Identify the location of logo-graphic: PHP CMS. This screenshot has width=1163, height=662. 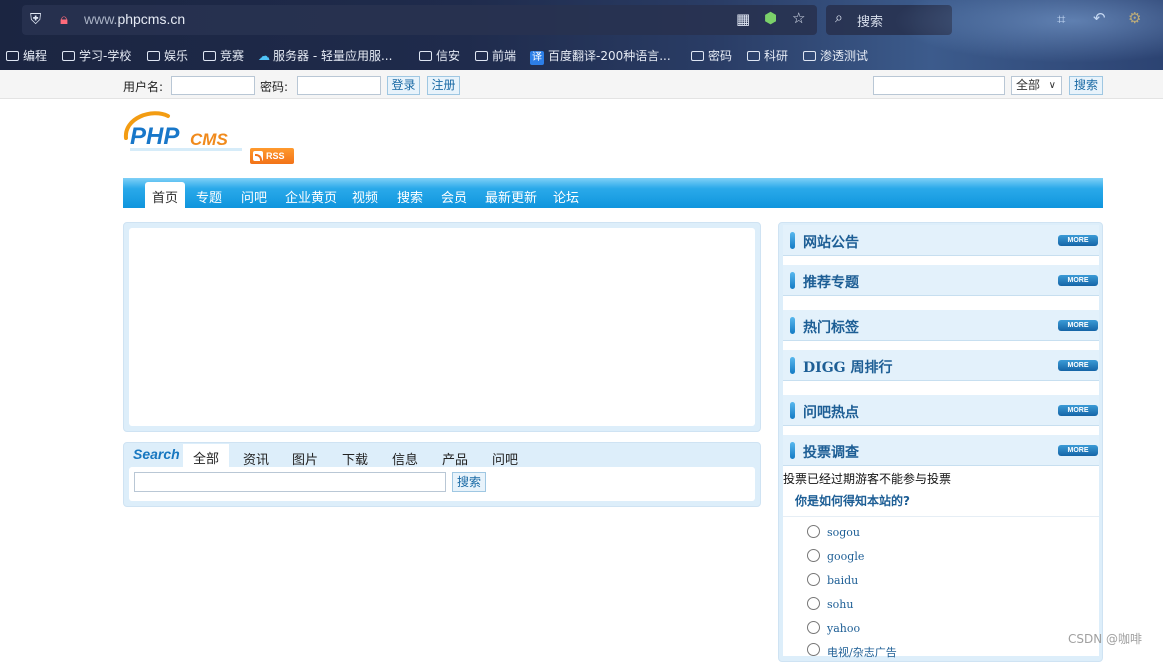
(182, 131).